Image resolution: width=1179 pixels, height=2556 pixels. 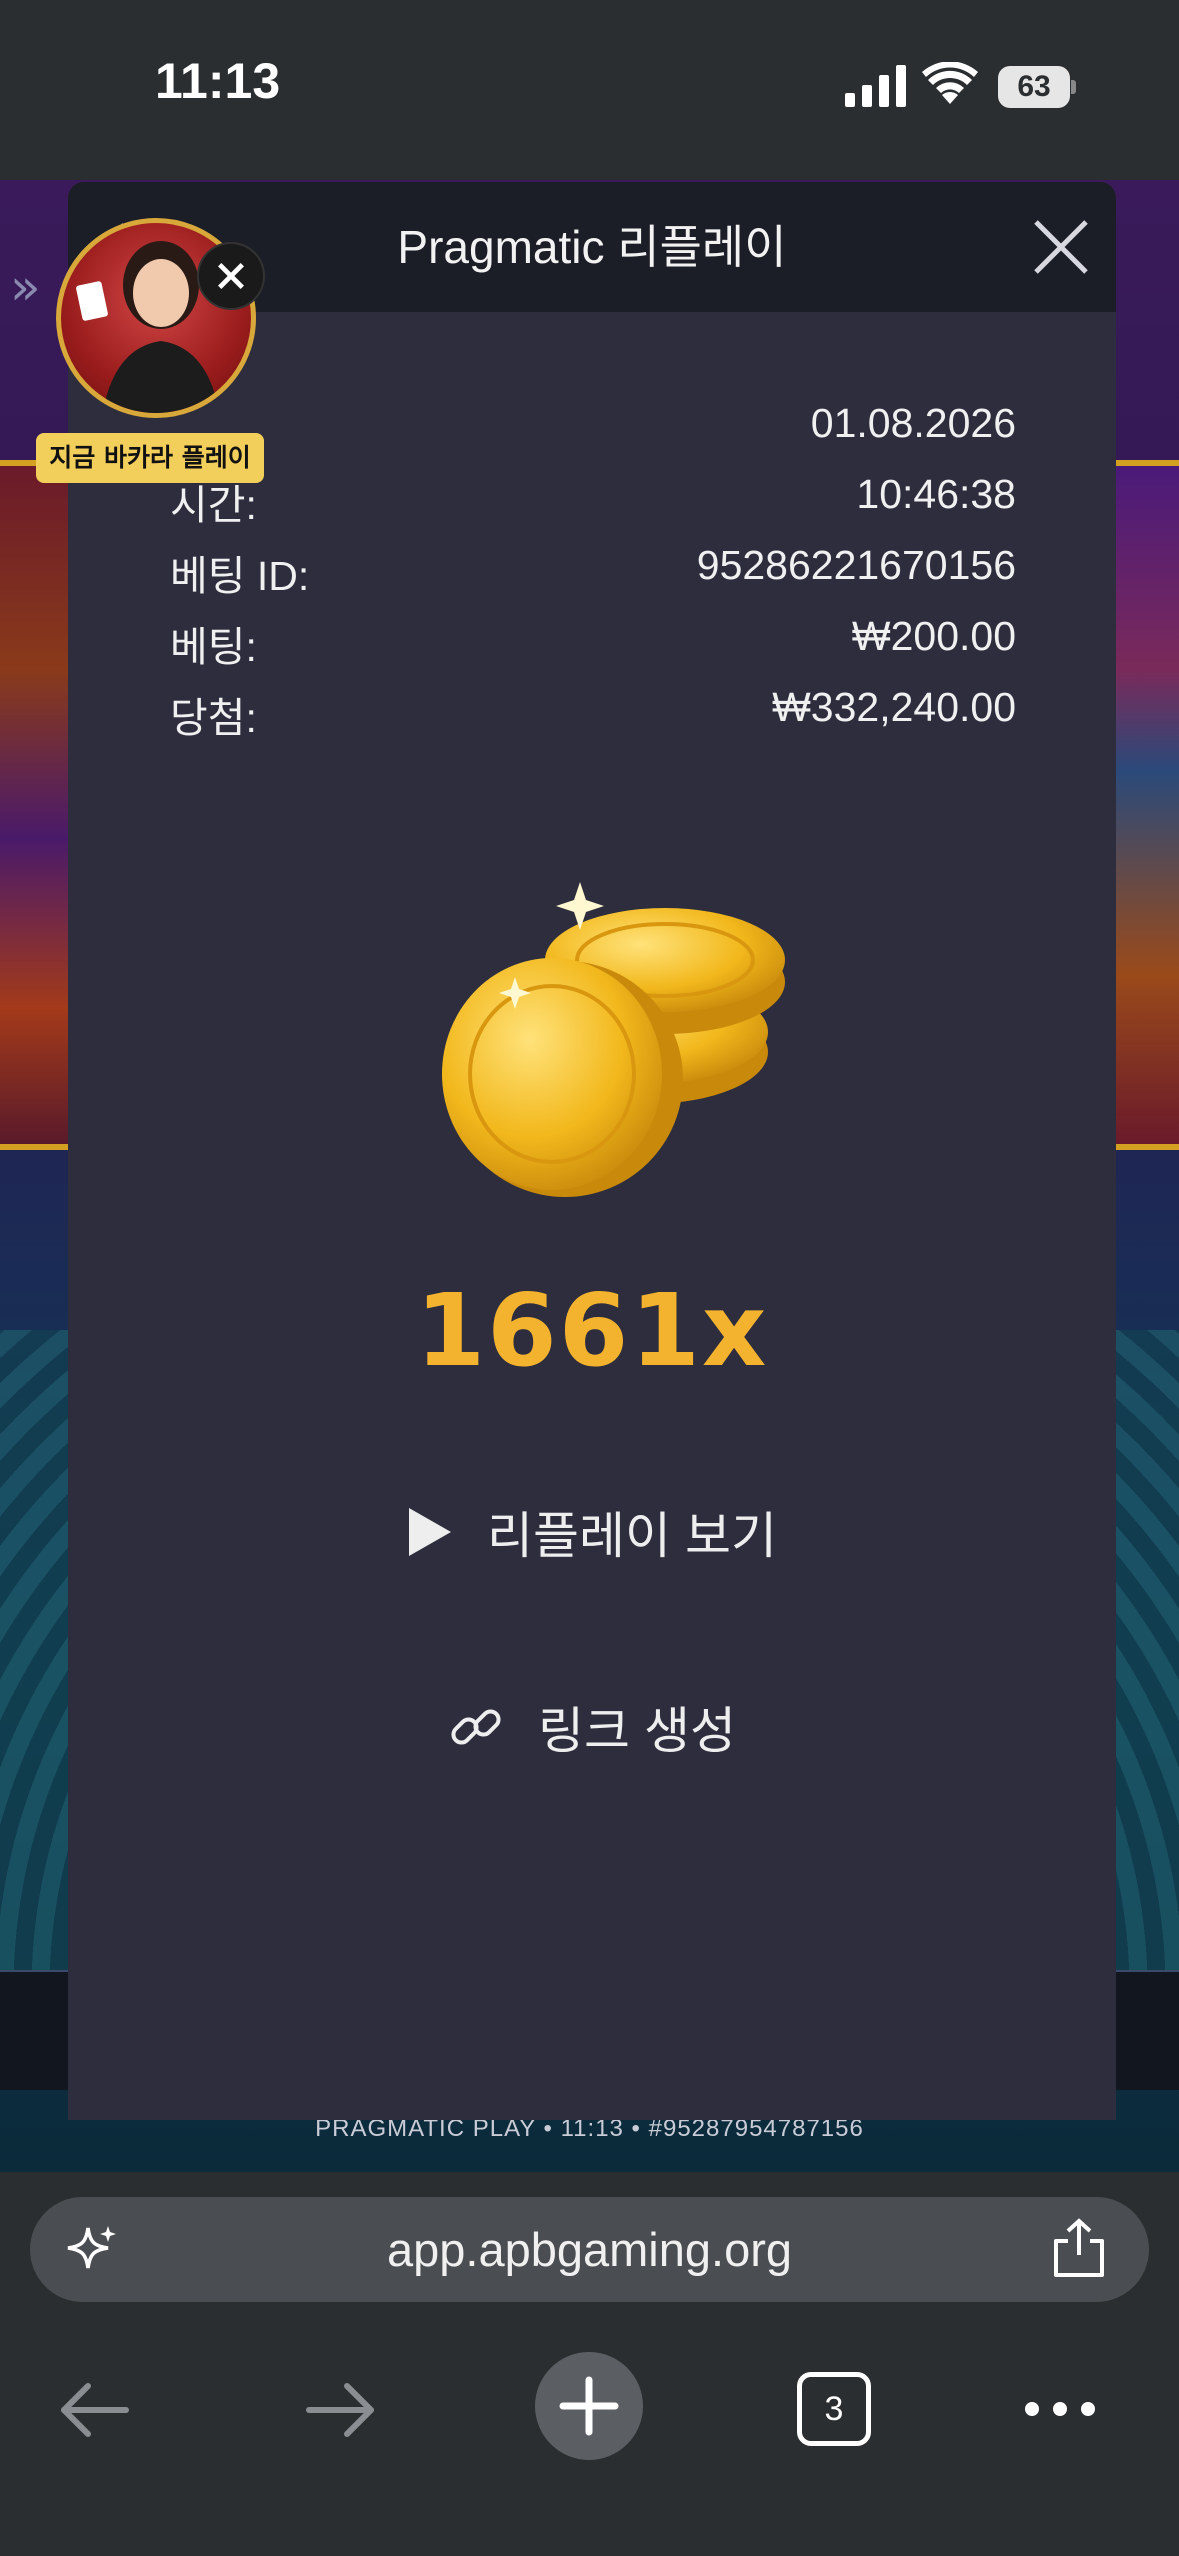 What do you see at coordinates (240, 576) in the screenshot?
I see `info-label-bet-id: 베팅 ID:` at bounding box center [240, 576].